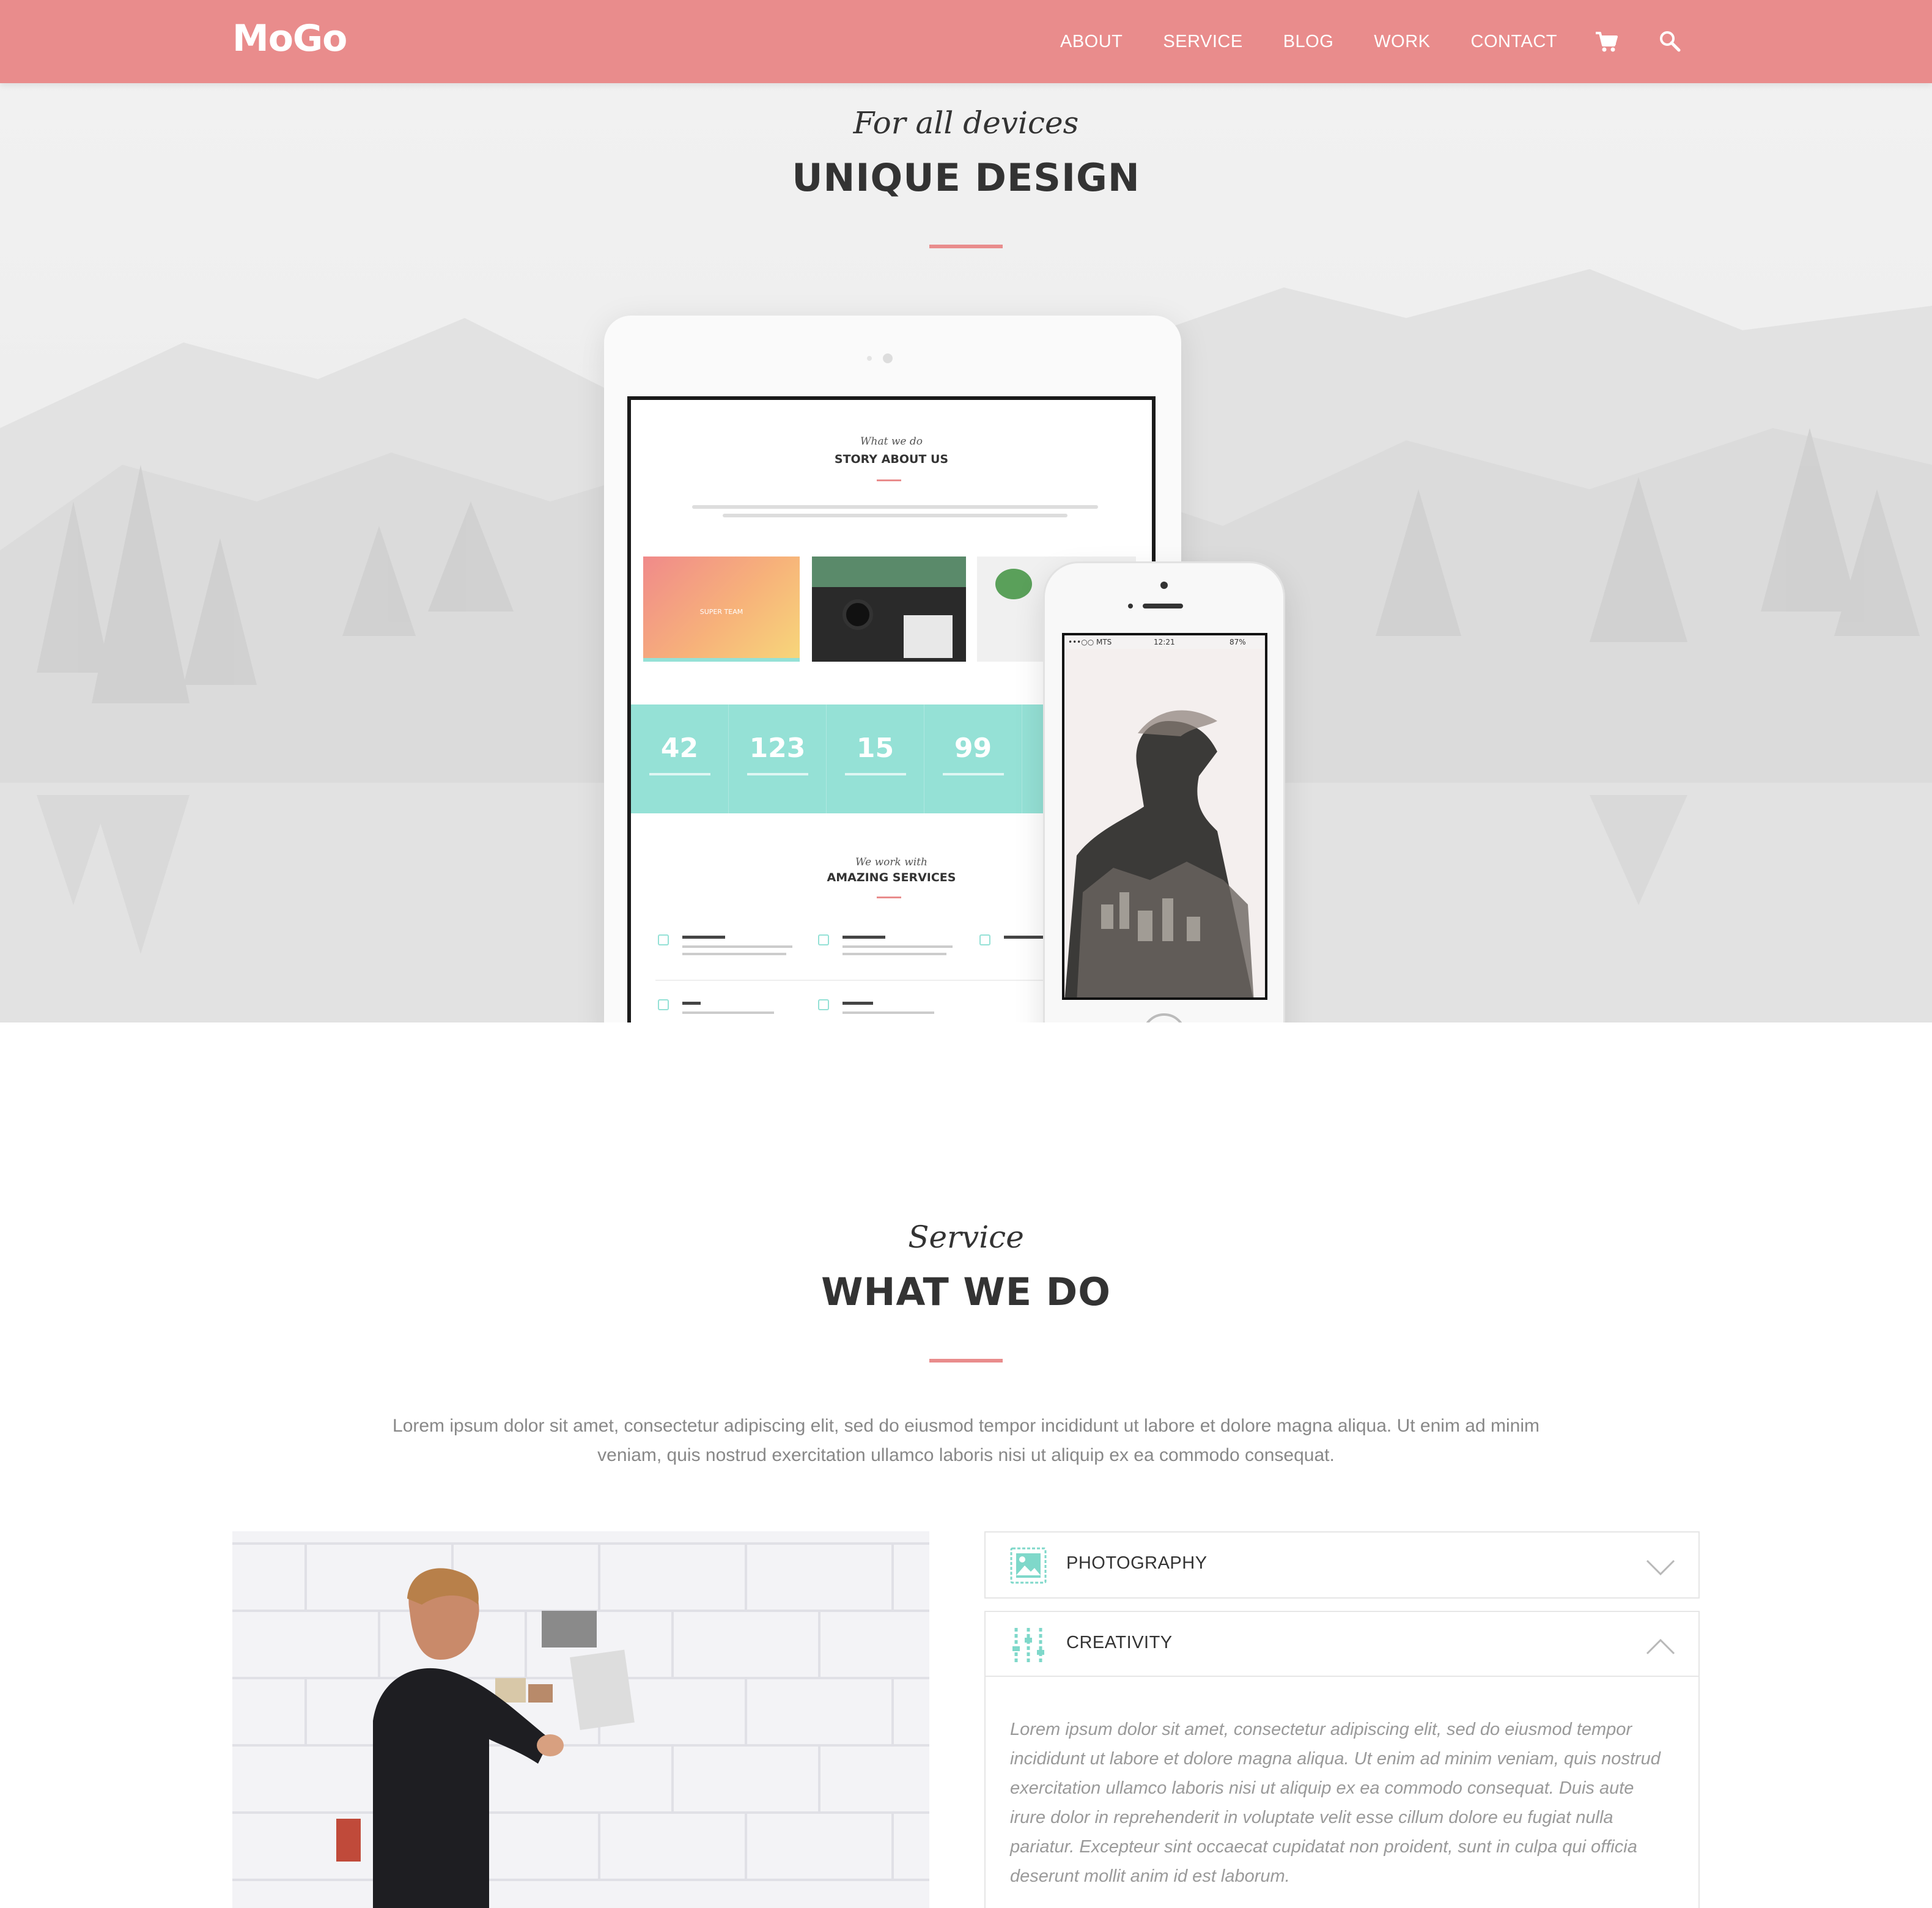  What do you see at coordinates (889, 480) in the screenshot?
I see `tablet-title-divider` at bounding box center [889, 480].